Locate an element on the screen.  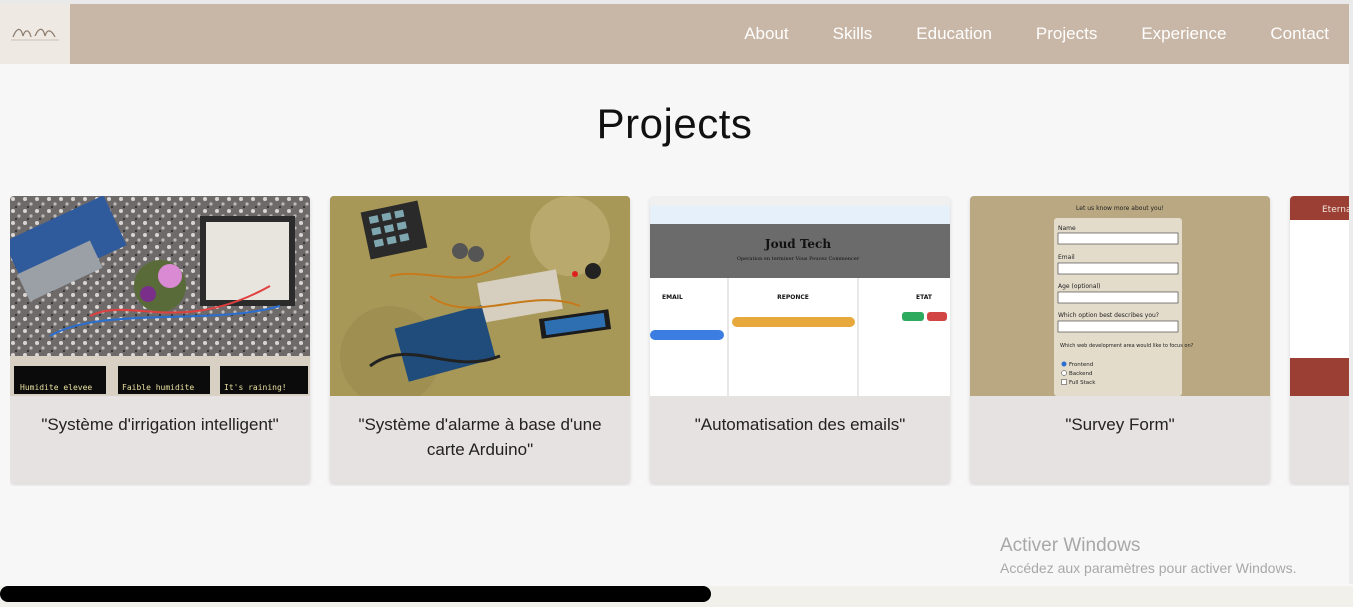
nav-projects: Projects is located at coordinates (1066, 34).